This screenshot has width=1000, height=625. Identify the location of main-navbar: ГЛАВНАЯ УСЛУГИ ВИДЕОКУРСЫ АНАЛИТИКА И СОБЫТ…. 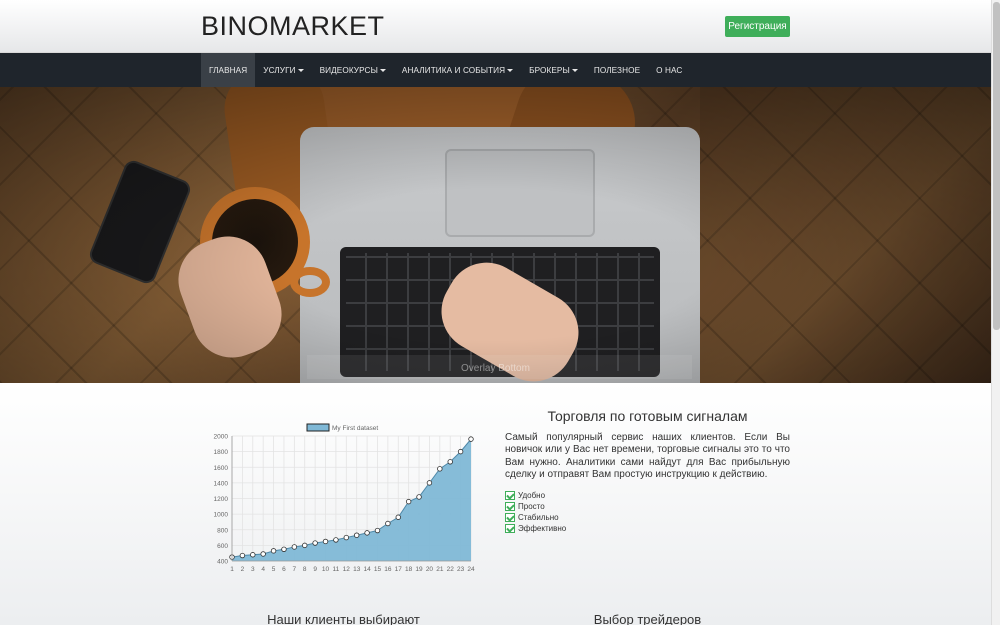
(495, 70).